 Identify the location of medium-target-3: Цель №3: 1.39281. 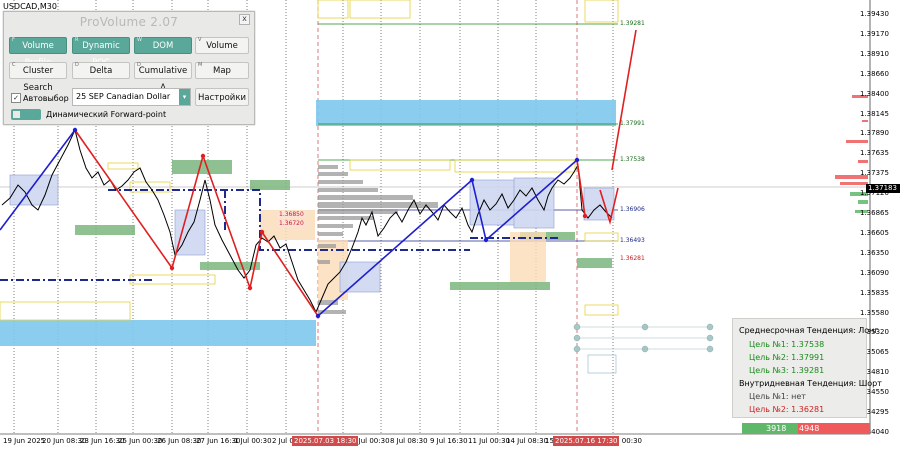
(787, 370).